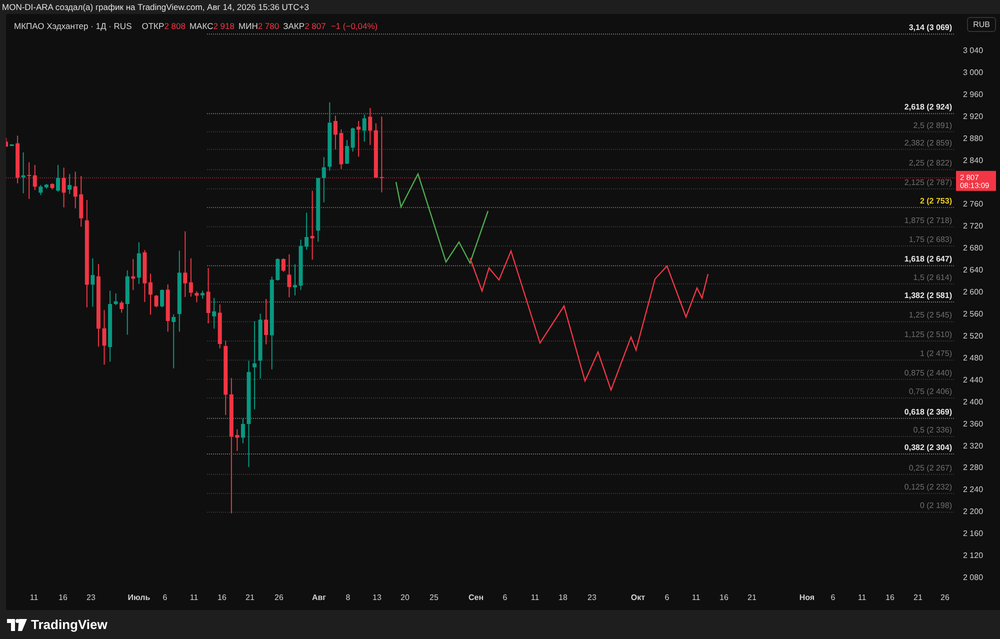 This screenshot has height=639, width=1000. I want to click on month-label: Авг, so click(319, 597).